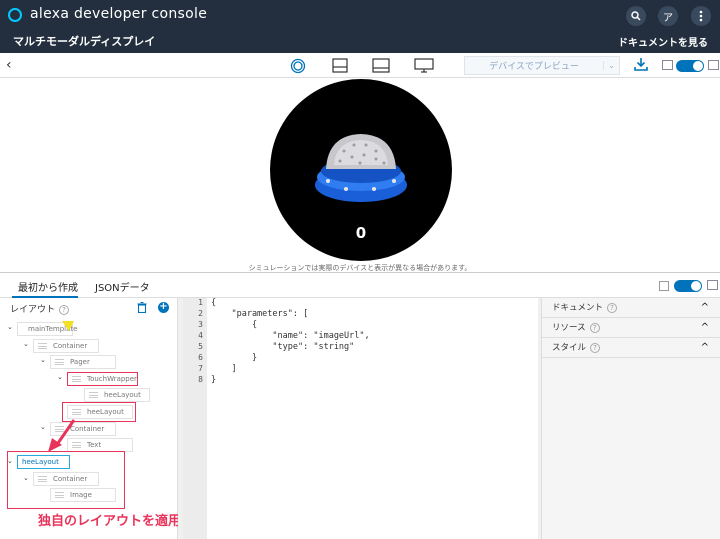 The image size is (720, 539). I want to click on user-avatar-button: ア, so click(668, 16).